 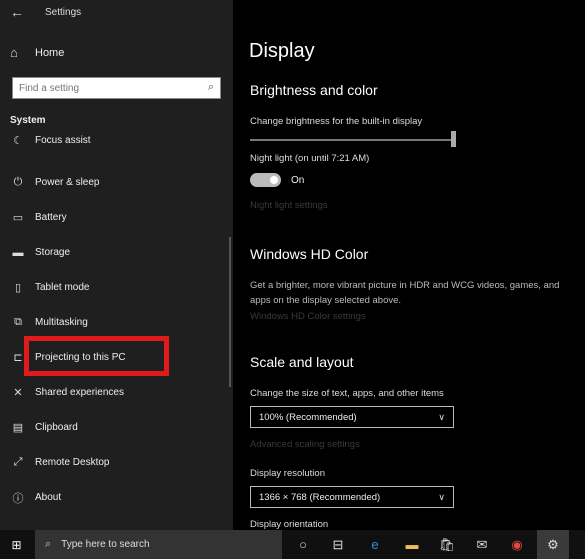 I want to click on remote-desktop-icon: ⤢, so click(x=18, y=462).